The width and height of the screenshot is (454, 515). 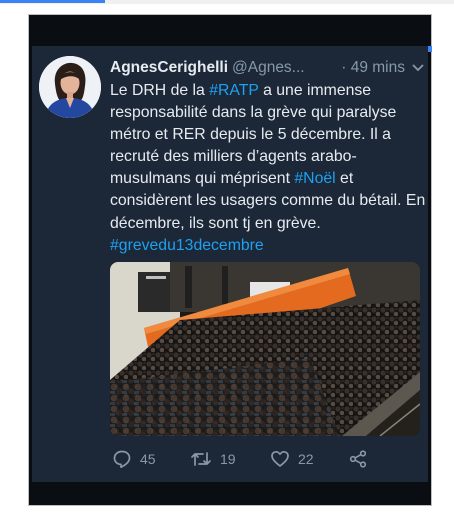 I want to click on timestamp: · 49 mins, so click(x=373, y=68).